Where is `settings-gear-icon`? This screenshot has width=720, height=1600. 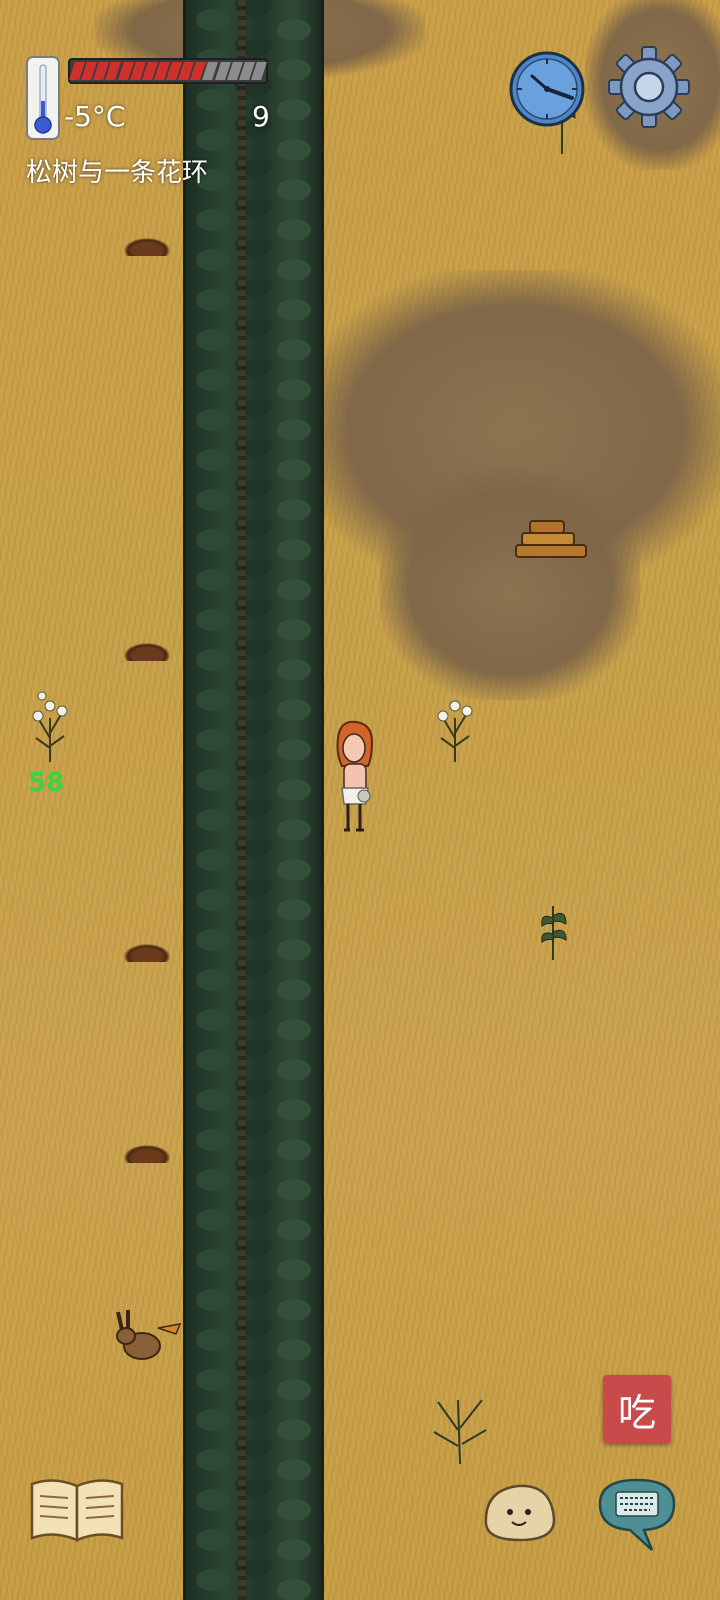
settings-gear-icon is located at coordinates (649, 87).